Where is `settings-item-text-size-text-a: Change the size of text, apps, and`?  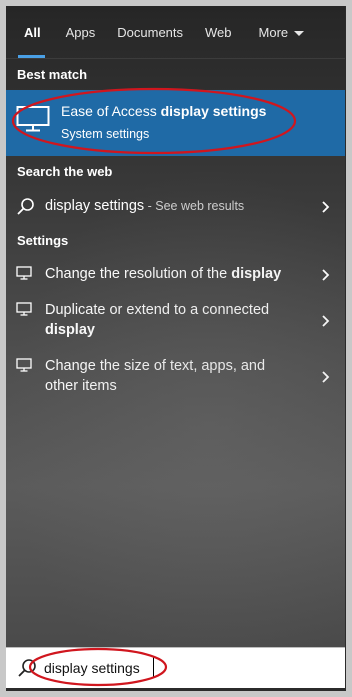
settings-item-text-size-text-a: Change the size of text, apps, and is located at coordinates (155, 366).